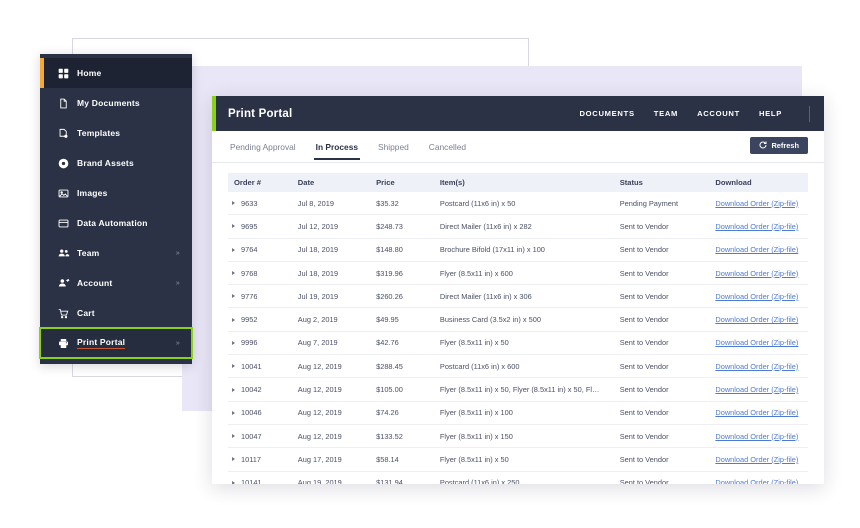 This screenshot has height=528, width=860. I want to click on cell-items: Postcard (11x6 in) x 600, so click(523, 366).